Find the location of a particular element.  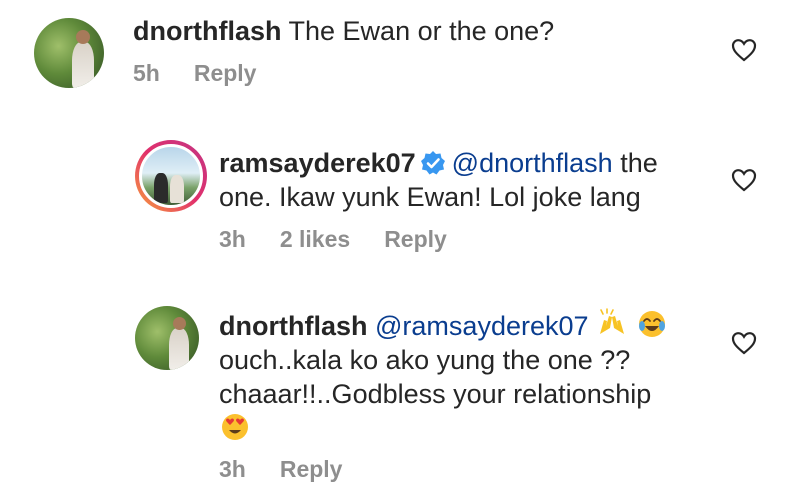

comment-meta: 5h Reply is located at coordinates (194, 73).